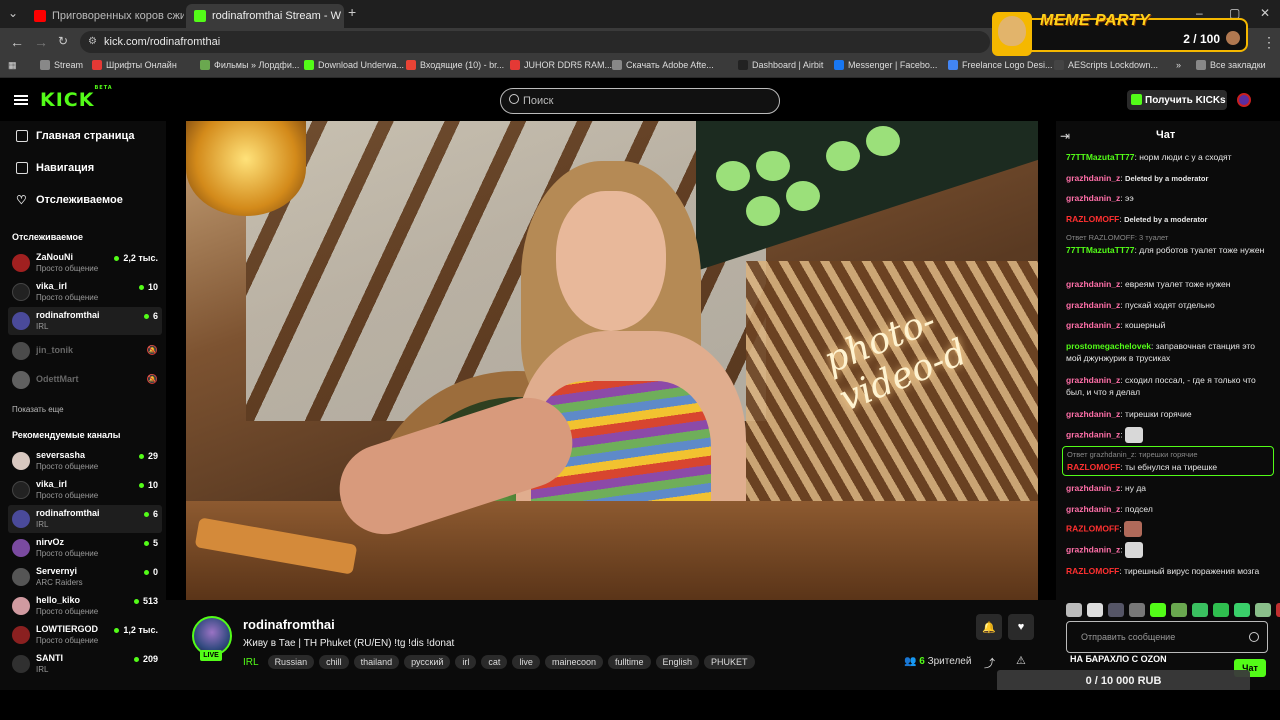  Describe the element at coordinates (92, 41) in the screenshot. I see `site-info-icon: ⚙` at that location.